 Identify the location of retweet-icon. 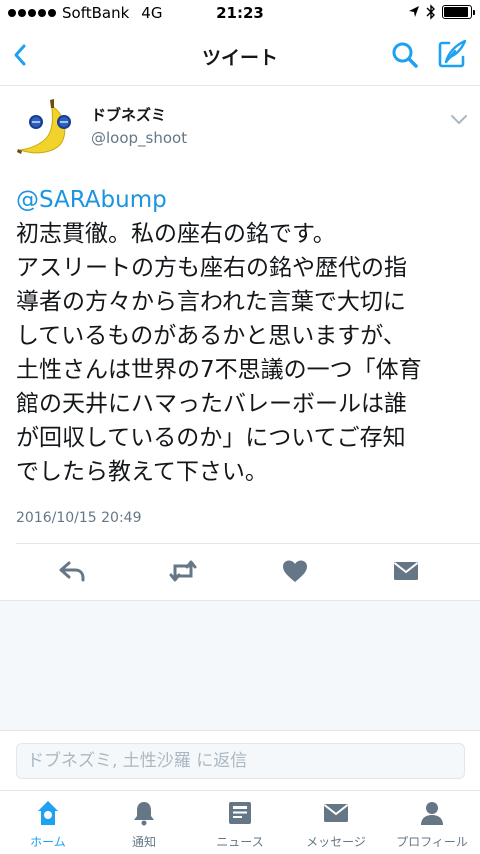
(183, 571).